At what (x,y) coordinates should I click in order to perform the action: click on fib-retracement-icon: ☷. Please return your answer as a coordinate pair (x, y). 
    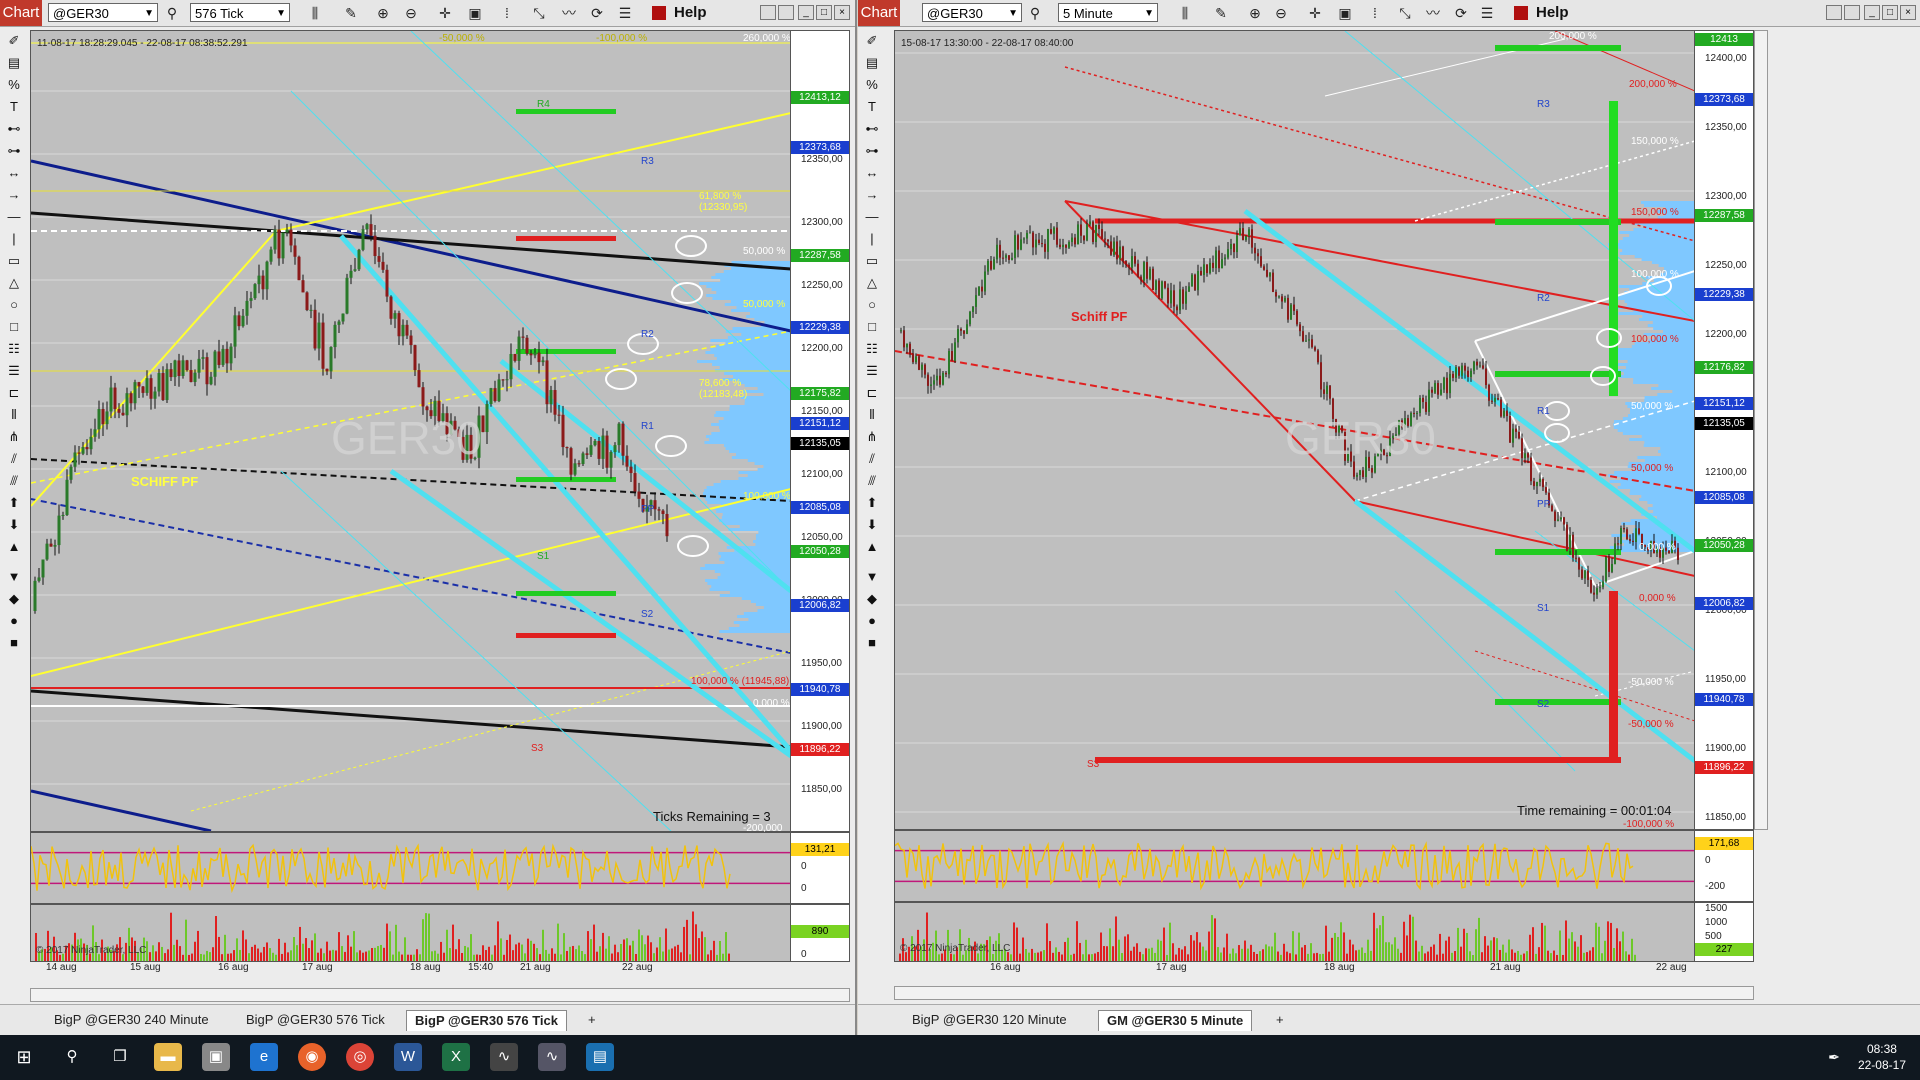
    Looking at the image, I should click on (872, 349).